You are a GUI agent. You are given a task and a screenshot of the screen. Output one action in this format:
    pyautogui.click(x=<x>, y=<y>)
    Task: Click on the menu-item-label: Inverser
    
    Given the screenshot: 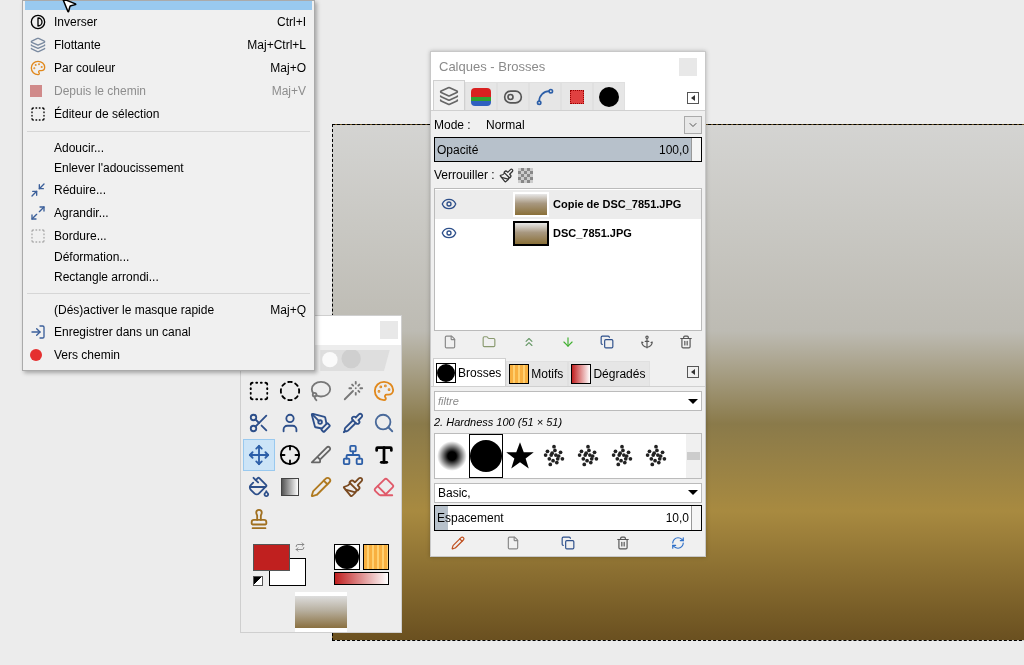 What is the action you would take?
    pyautogui.click(x=76, y=22)
    